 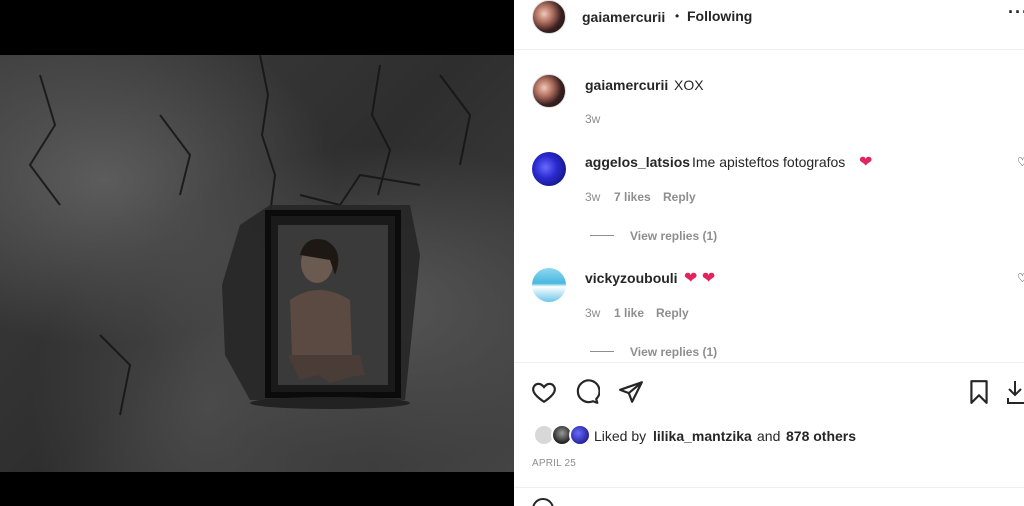 I want to click on heart-icon, so click(x=544, y=392).